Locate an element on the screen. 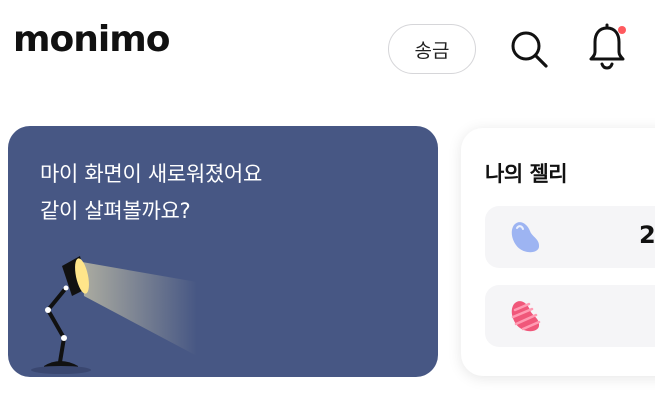 The image size is (655, 417). send-money-button: 송금 is located at coordinates (432, 49).